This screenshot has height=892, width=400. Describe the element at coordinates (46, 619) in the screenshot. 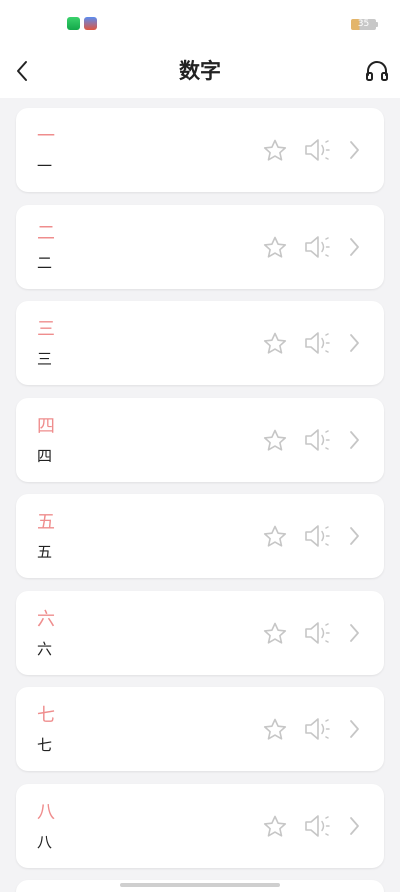

I see `character-title: 六` at that location.